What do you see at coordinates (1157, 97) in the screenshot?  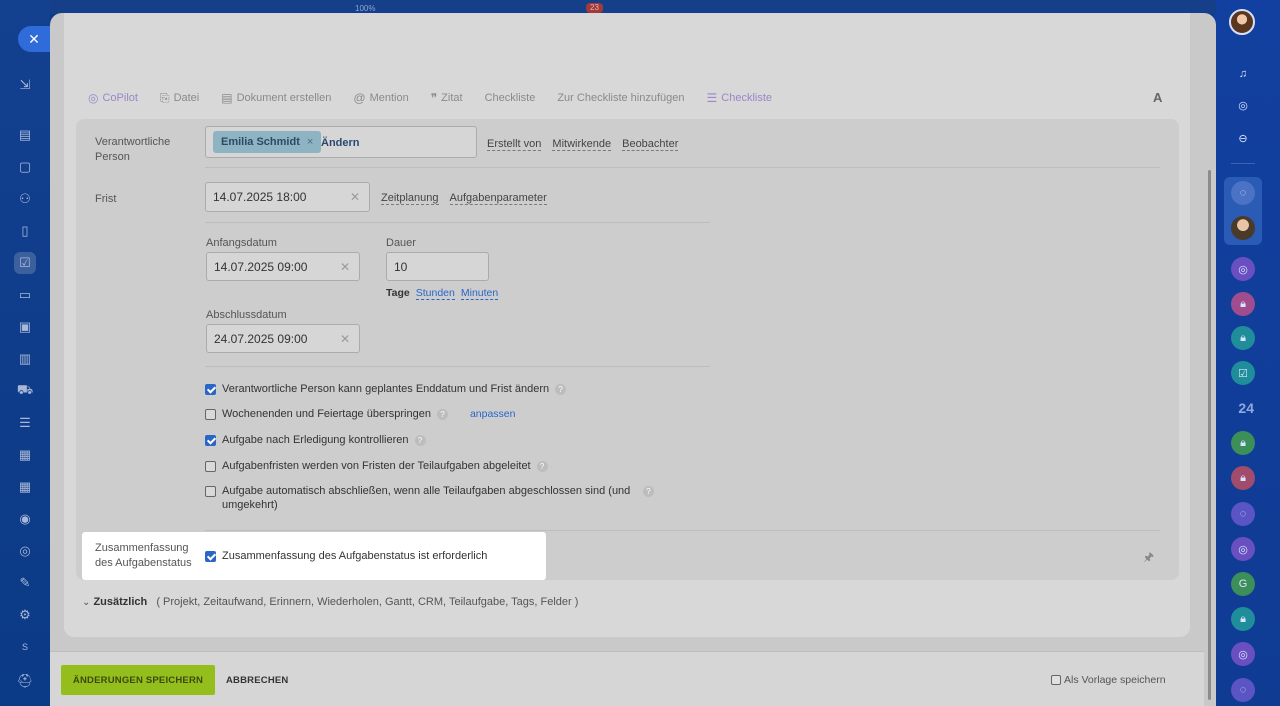 I see `text-format-button: A` at bounding box center [1157, 97].